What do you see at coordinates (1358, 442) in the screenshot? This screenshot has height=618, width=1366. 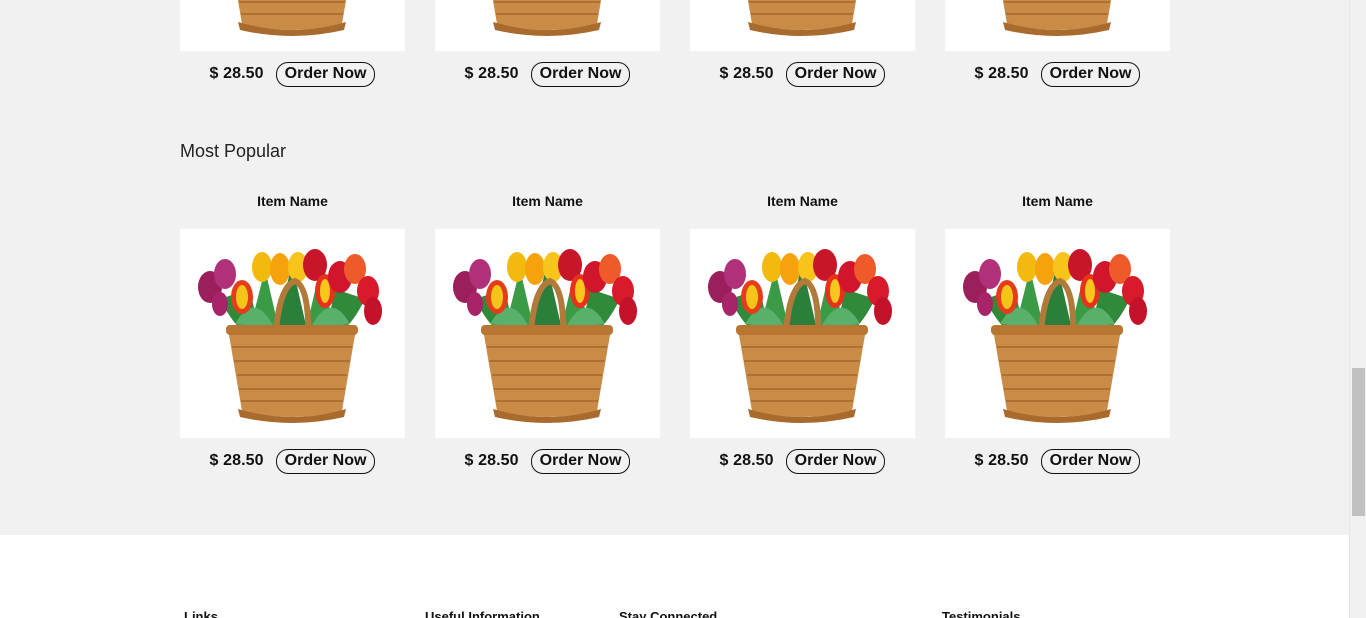 I see `scrollbar-thumb` at bounding box center [1358, 442].